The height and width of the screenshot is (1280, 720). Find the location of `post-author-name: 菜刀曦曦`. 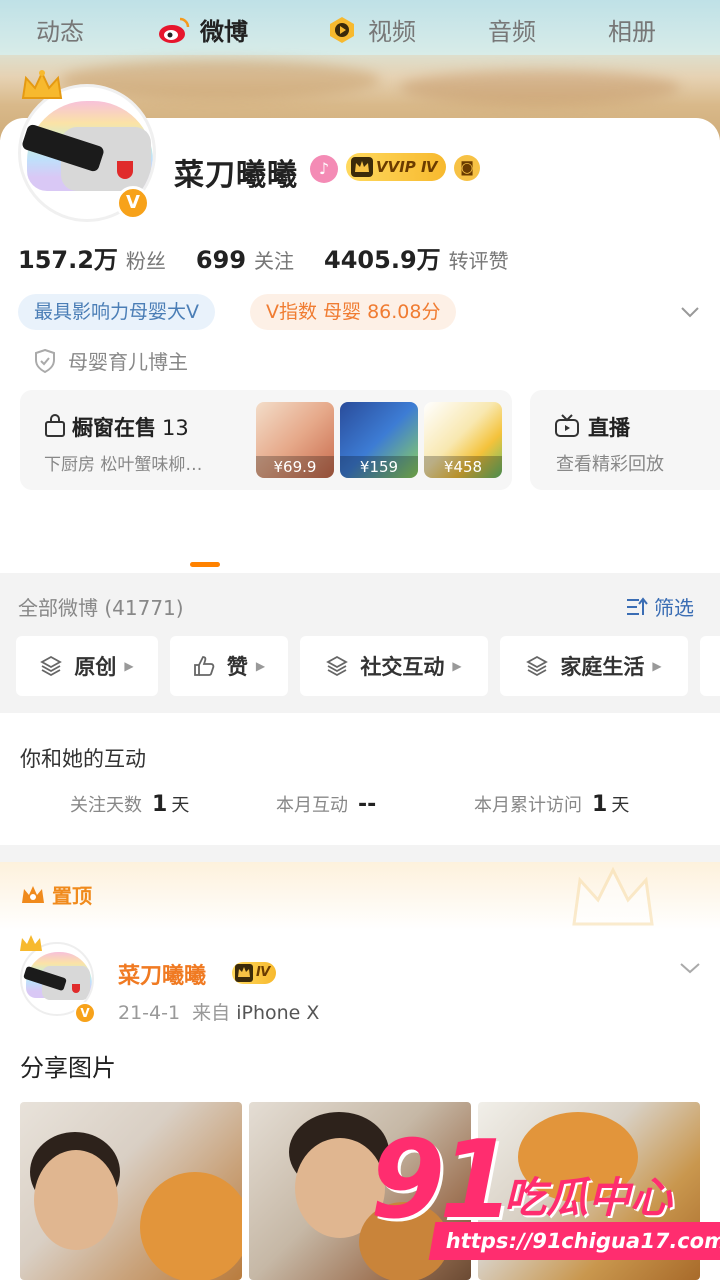

post-author-name: 菜刀曦曦 is located at coordinates (162, 974).